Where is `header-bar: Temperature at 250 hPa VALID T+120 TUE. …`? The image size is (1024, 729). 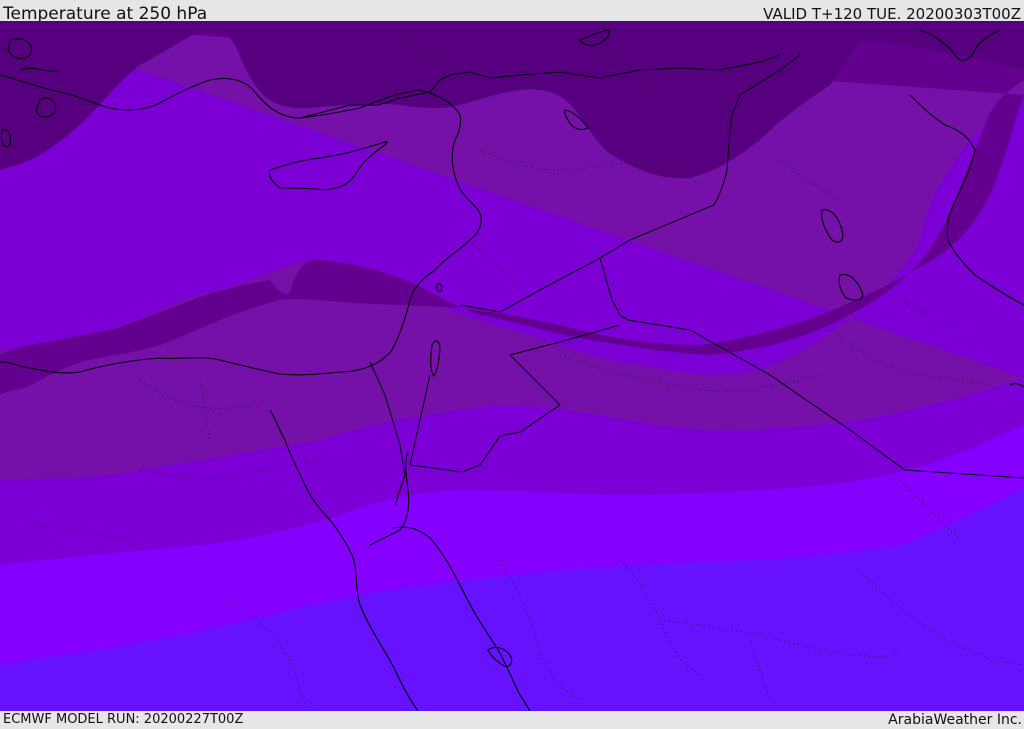
header-bar: Temperature at 250 hPa VALID T+120 TUE. … is located at coordinates (512, 12).